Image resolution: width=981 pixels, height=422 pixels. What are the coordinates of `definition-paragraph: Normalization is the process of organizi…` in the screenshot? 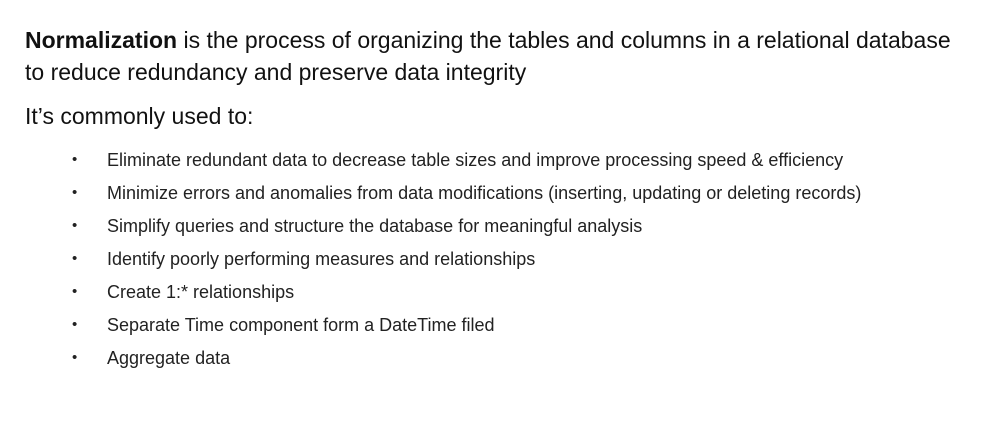 It's located at (490, 56).